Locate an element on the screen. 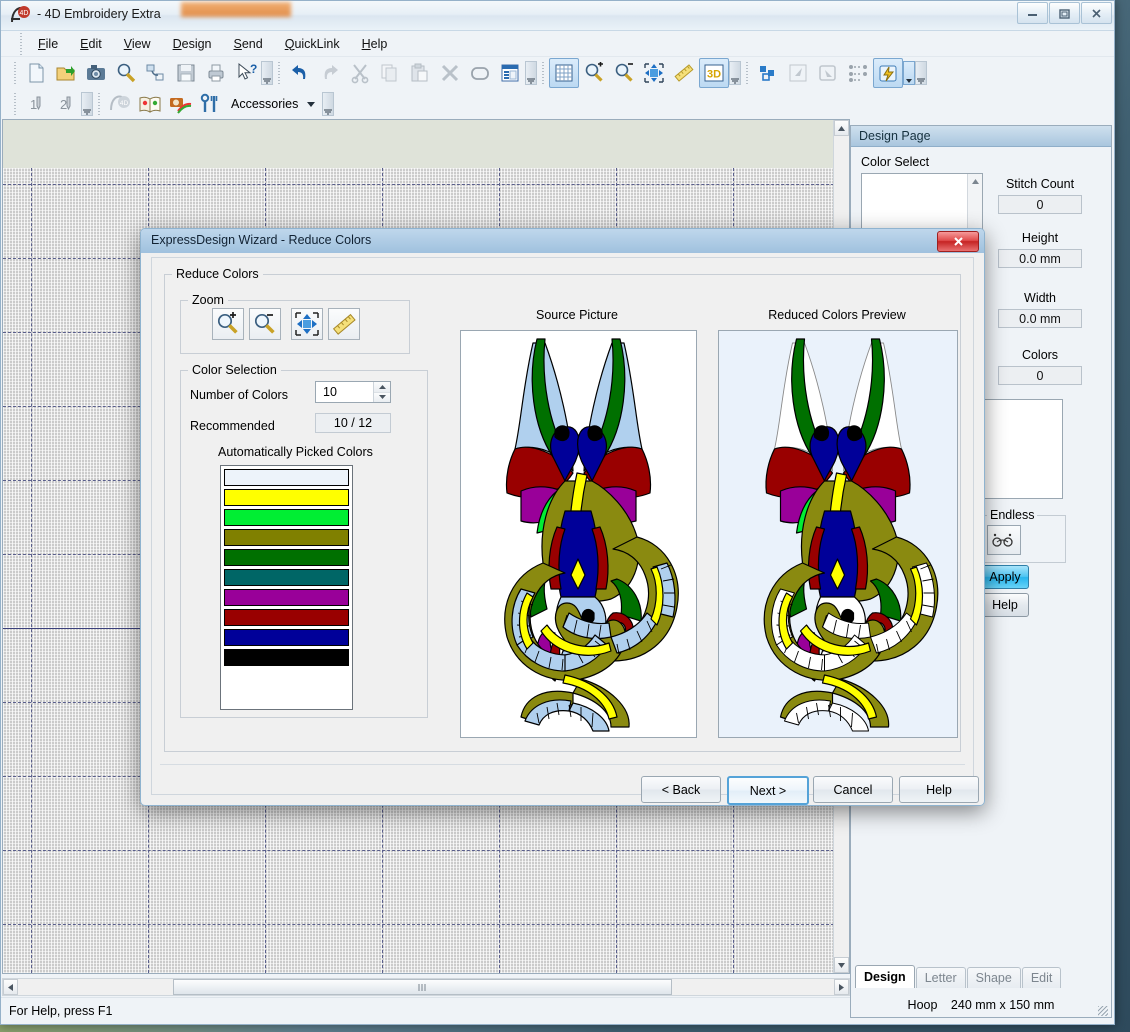 This screenshot has height=1032, width=1130. color-swatch-black is located at coordinates (286, 657).